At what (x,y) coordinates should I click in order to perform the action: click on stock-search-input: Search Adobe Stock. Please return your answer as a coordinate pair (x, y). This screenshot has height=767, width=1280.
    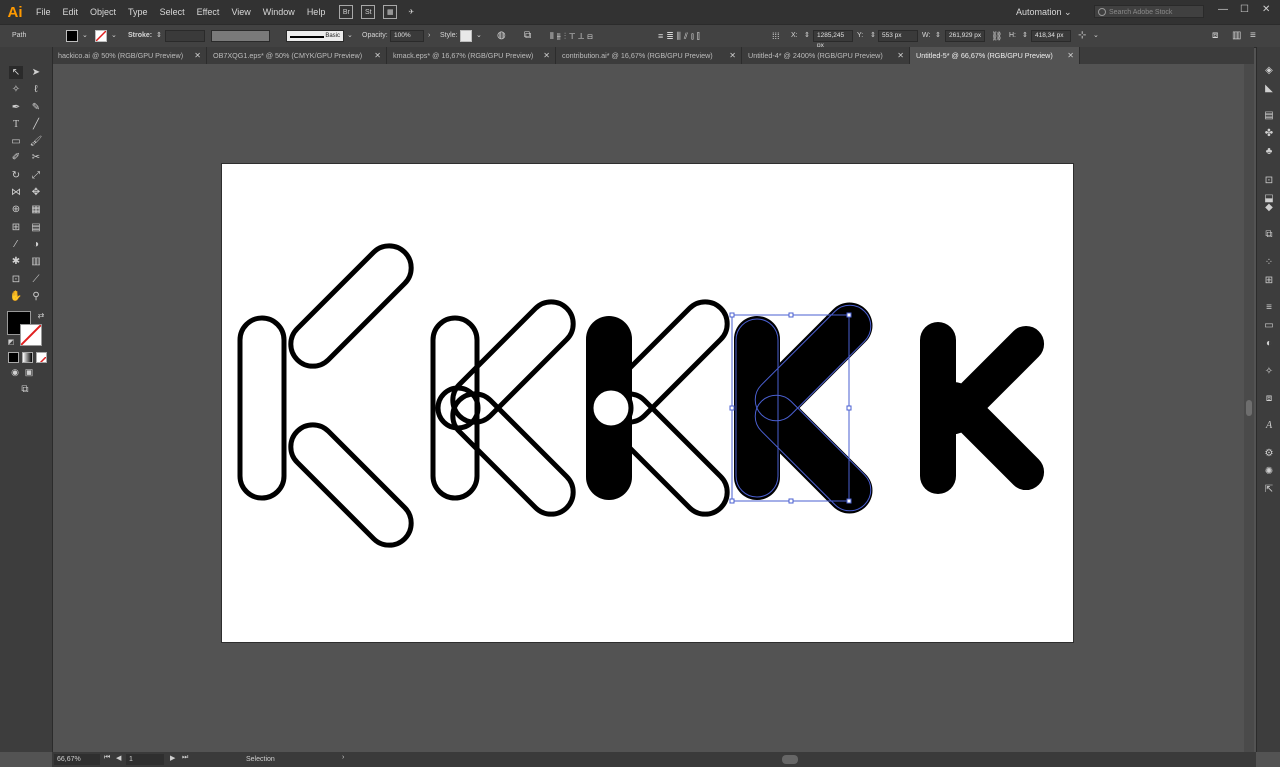
    Looking at the image, I should click on (1149, 11).